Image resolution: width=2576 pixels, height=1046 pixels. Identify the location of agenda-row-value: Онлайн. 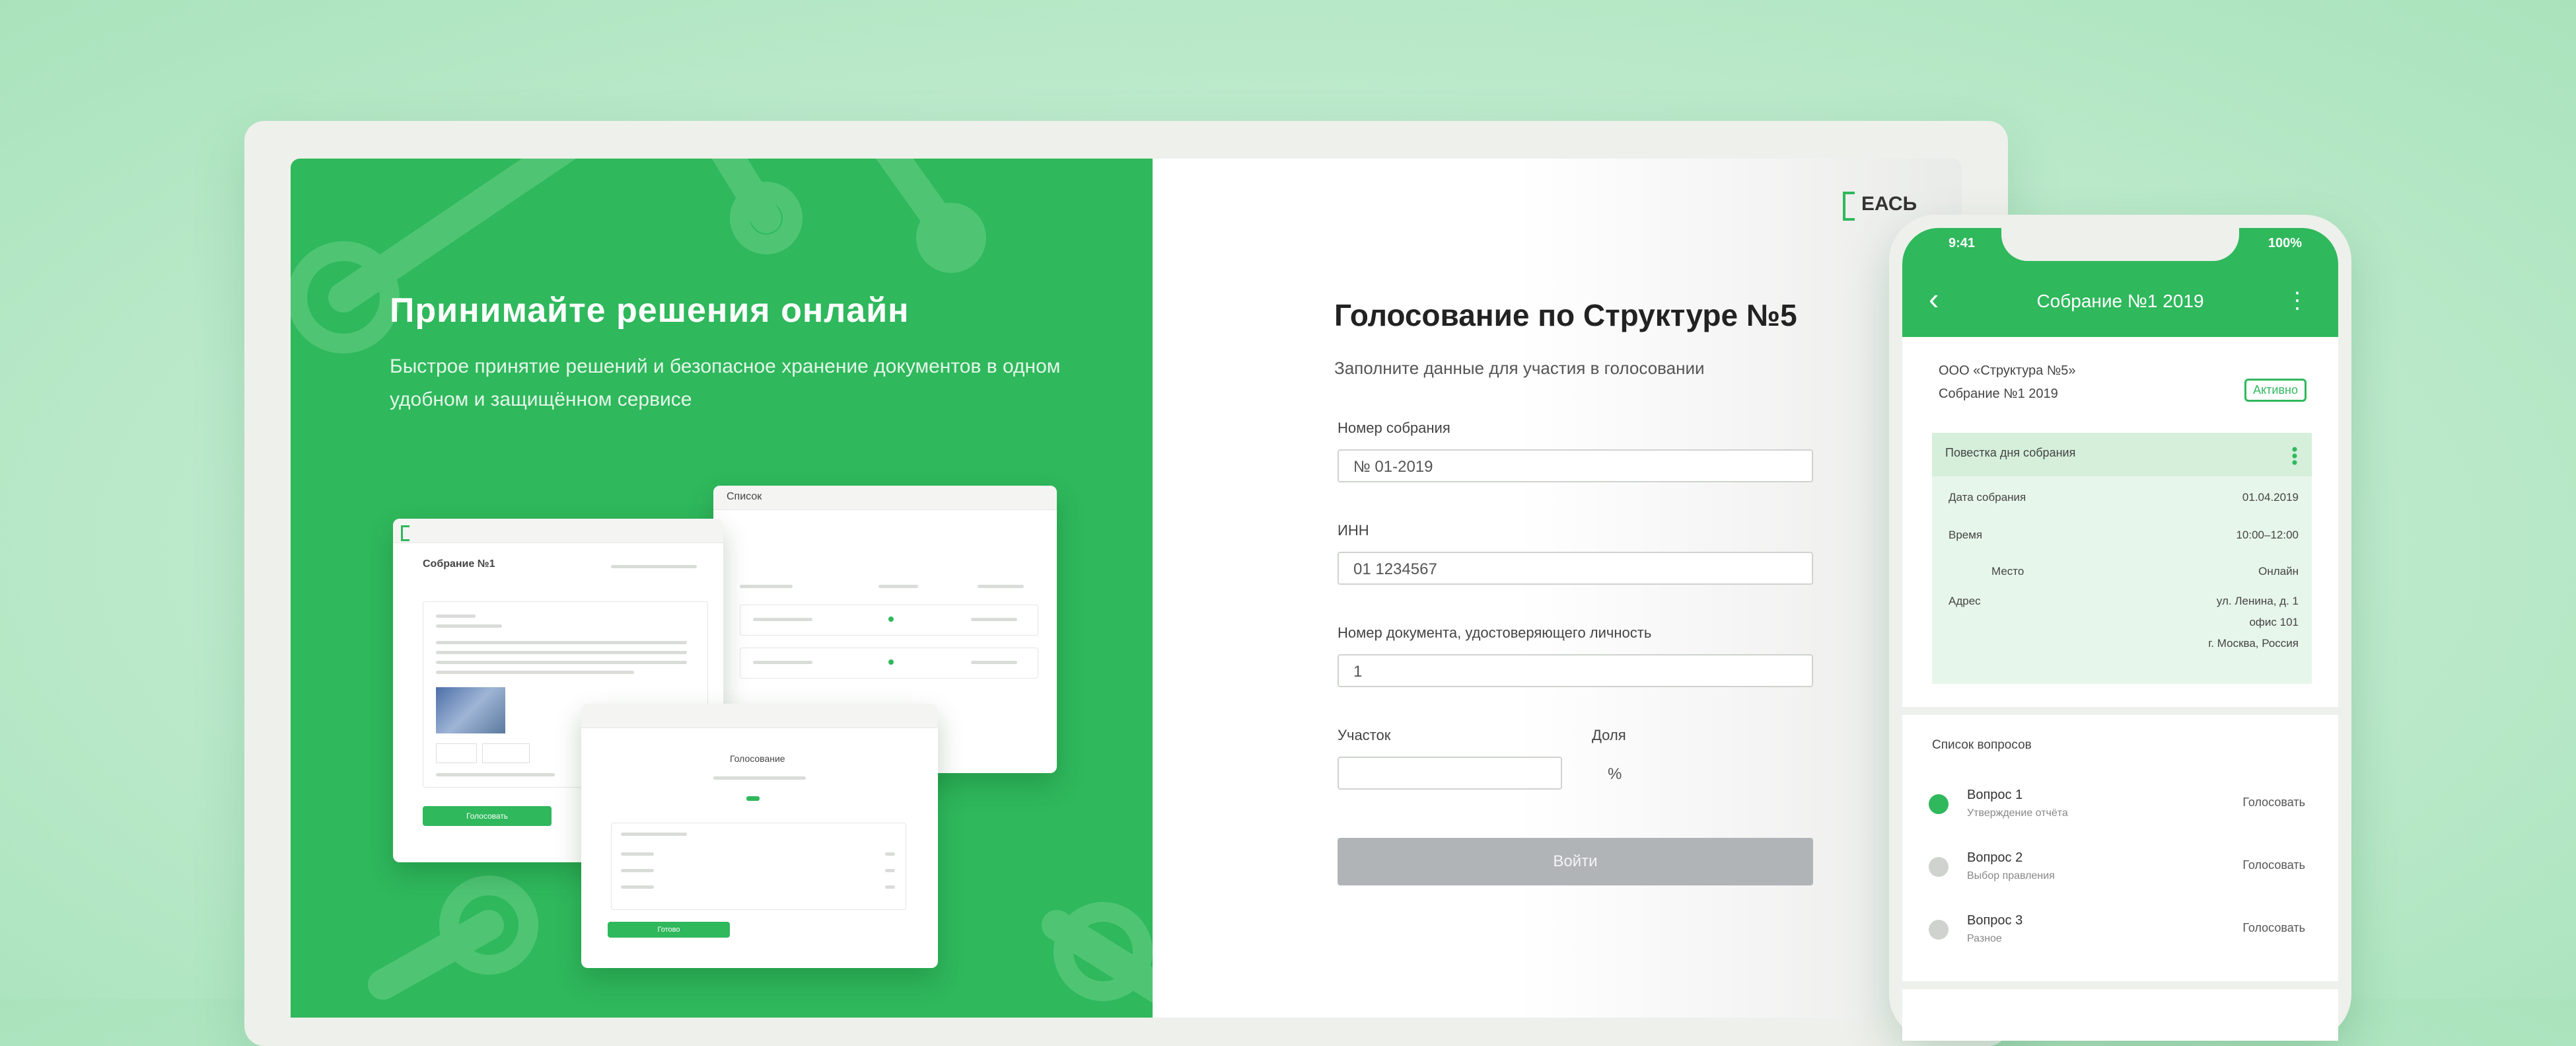
(2279, 572).